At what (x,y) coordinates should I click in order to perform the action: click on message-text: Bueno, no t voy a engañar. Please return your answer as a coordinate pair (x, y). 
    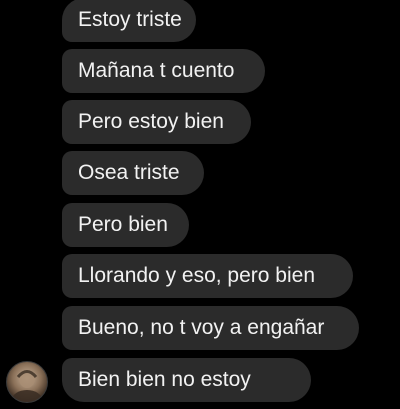
    Looking at the image, I should click on (201, 327).